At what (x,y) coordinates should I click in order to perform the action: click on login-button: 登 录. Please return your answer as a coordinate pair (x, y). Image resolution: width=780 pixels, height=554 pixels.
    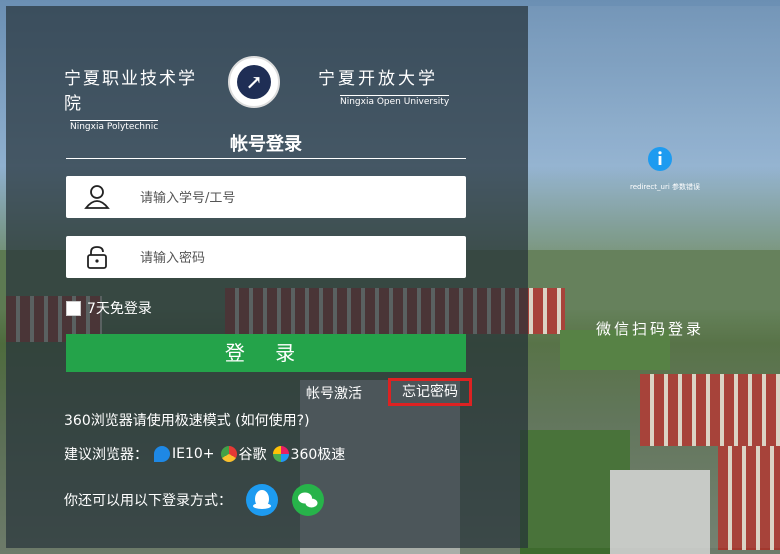
    Looking at the image, I should click on (266, 353).